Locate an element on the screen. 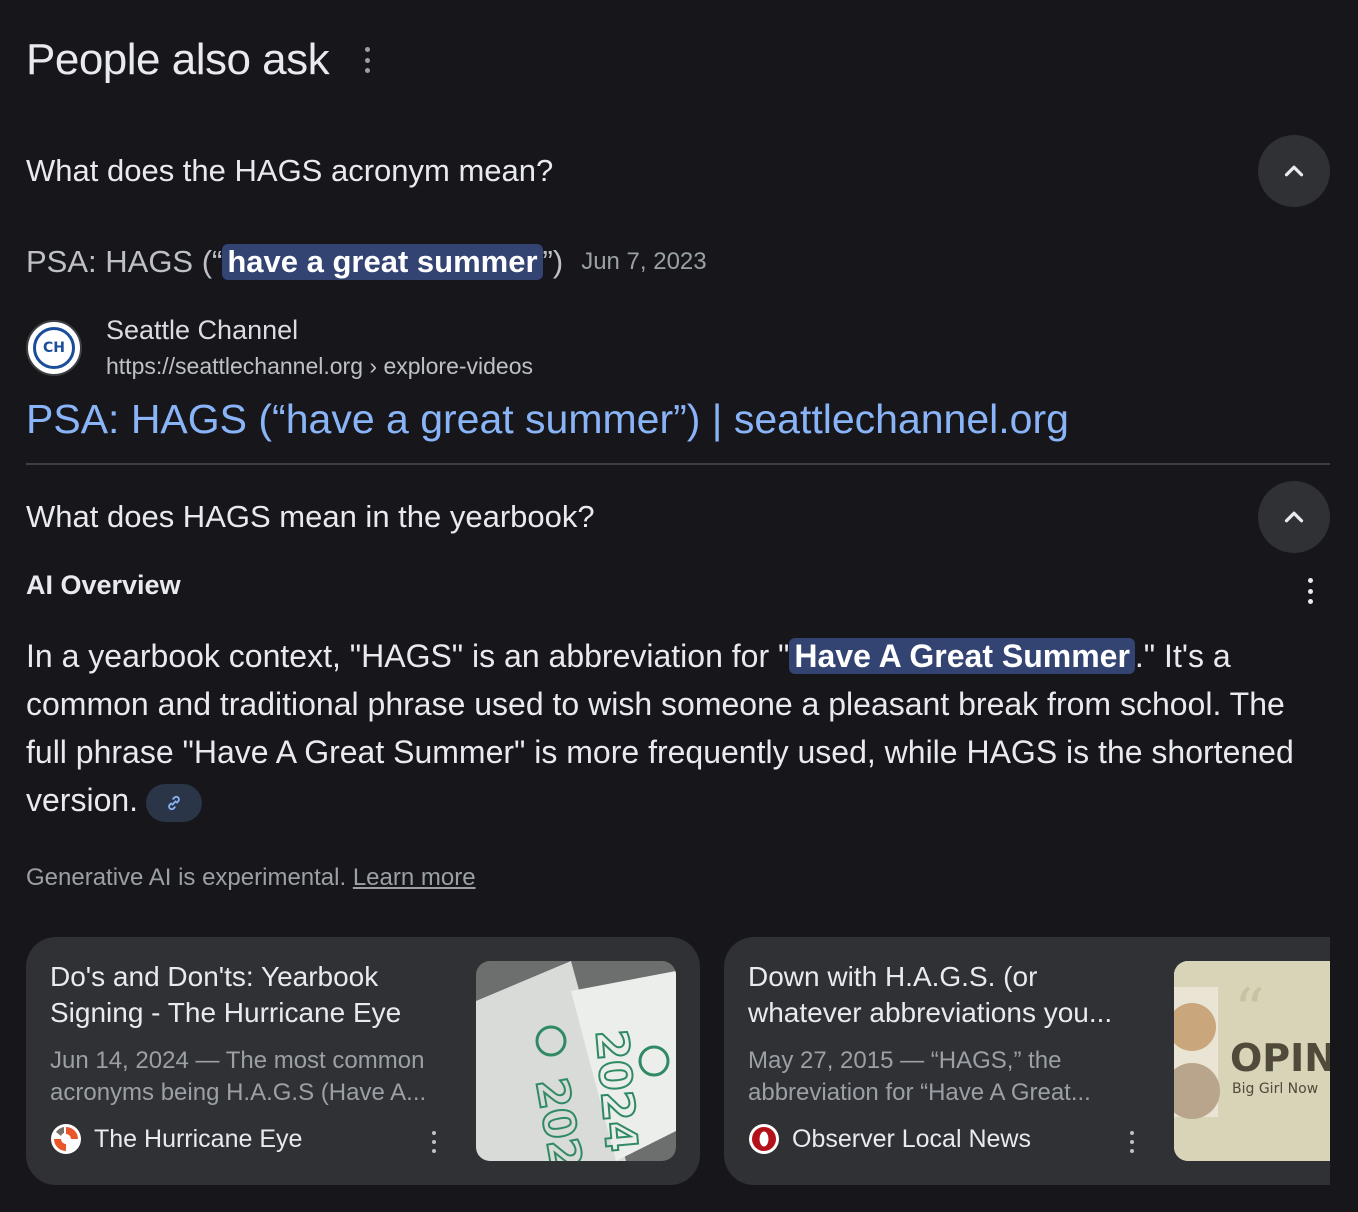  question-row-2: What does HAGS mean in the yearbook? is located at coordinates (678, 517).